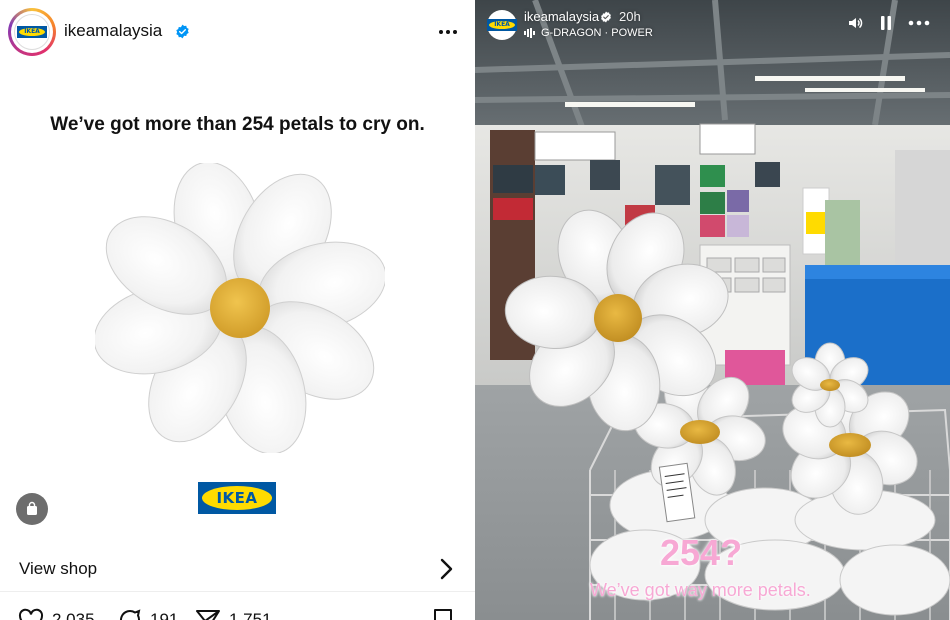 The width and height of the screenshot is (950, 620). What do you see at coordinates (208, 615) in the screenshot?
I see `send-icon` at bounding box center [208, 615].